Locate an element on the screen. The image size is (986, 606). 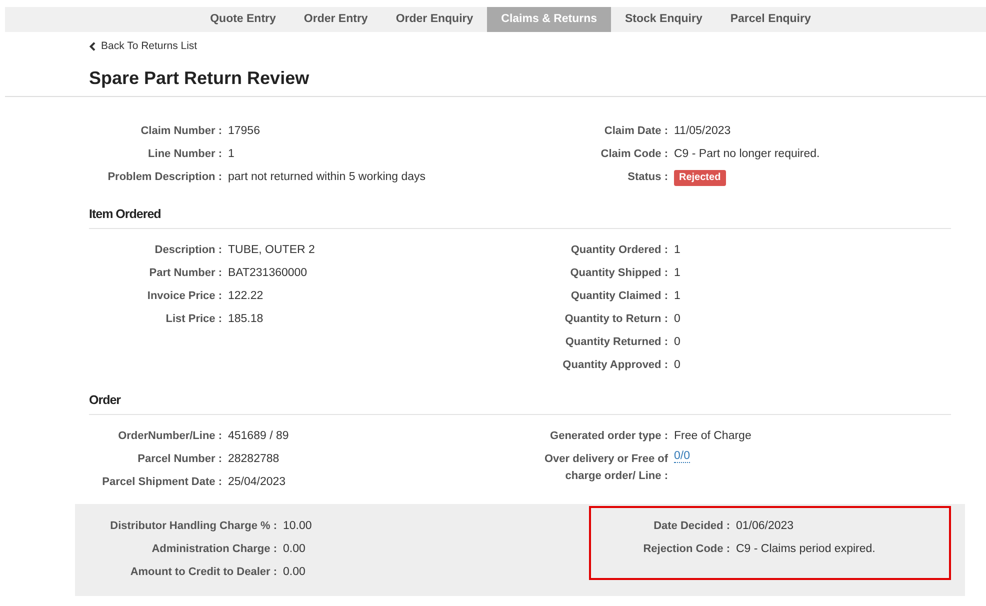
field-label: Description : is located at coordinates (188, 250).